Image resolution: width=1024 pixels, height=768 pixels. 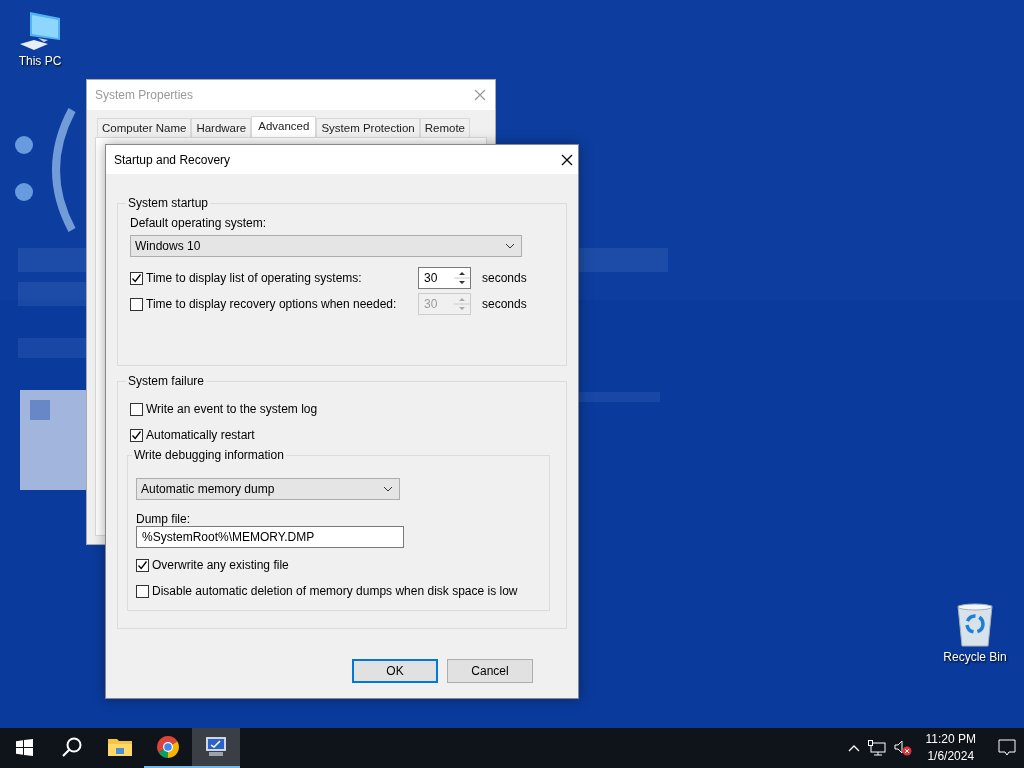 I want to click on tab: Remote, so click(x=444, y=127).